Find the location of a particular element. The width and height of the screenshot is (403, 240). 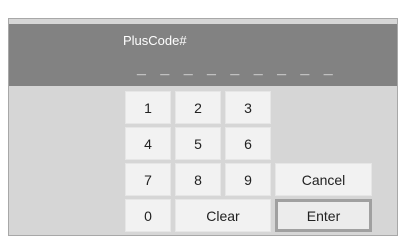

code-entry-field: _ _ _ _ _ _ _ _ _ is located at coordinates (237, 68).